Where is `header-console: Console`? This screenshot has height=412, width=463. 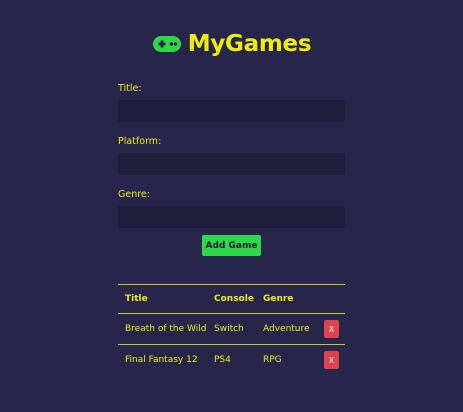 header-console: Console is located at coordinates (231, 299).